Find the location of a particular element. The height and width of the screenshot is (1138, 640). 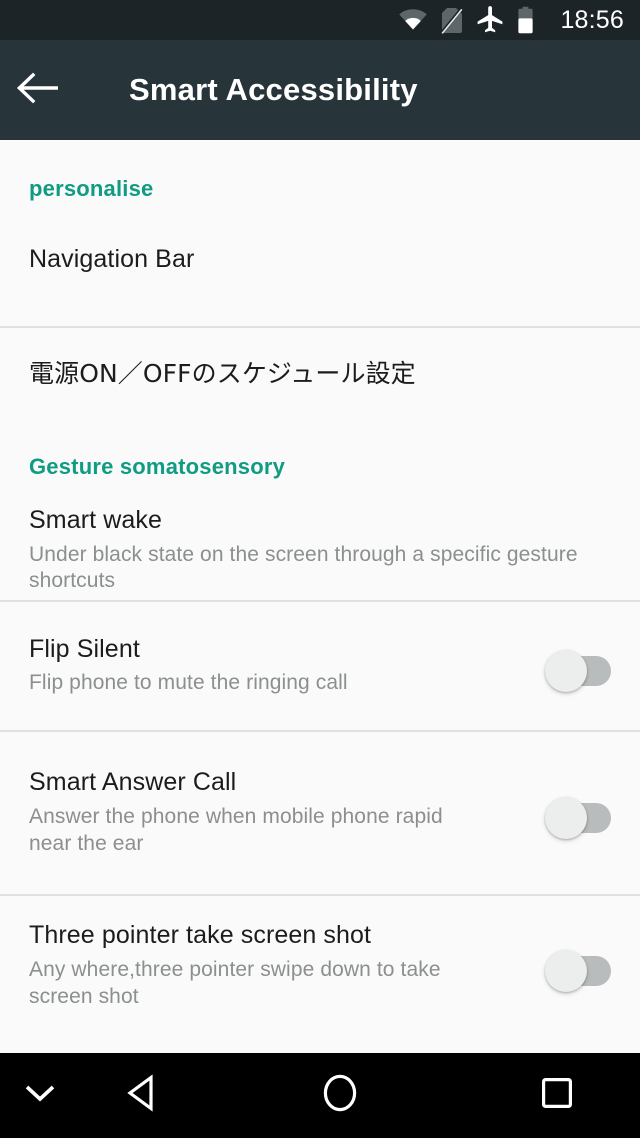

app-bar: Smart Accessibility is located at coordinates (320, 90).